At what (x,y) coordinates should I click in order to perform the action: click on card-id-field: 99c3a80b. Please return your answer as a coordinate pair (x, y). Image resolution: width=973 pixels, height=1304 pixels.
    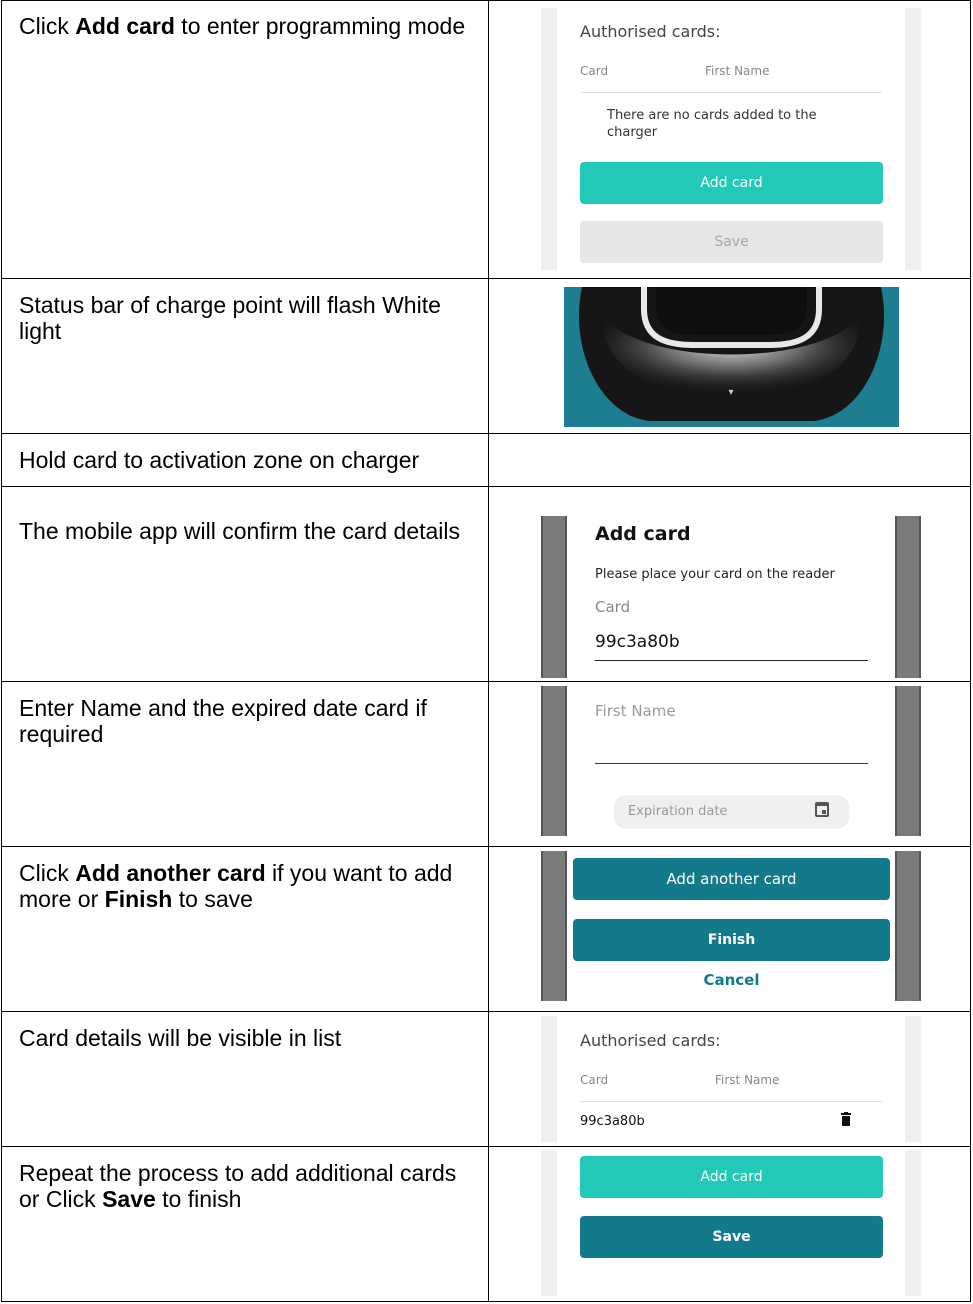
    Looking at the image, I should click on (637, 642).